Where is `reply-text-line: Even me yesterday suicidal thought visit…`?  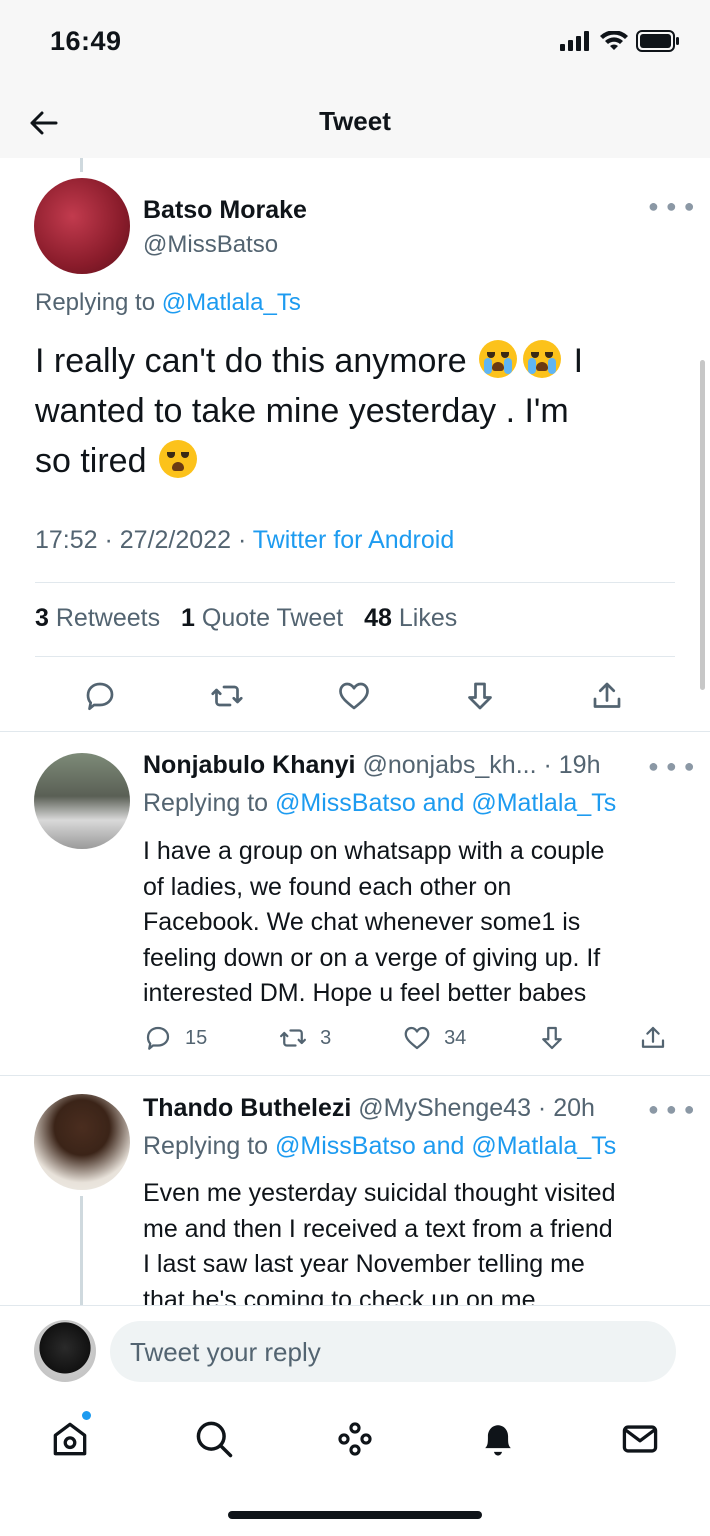 reply-text-line: Even me yesterday suicidal thought visit… is located at coordinates (379, 1193).